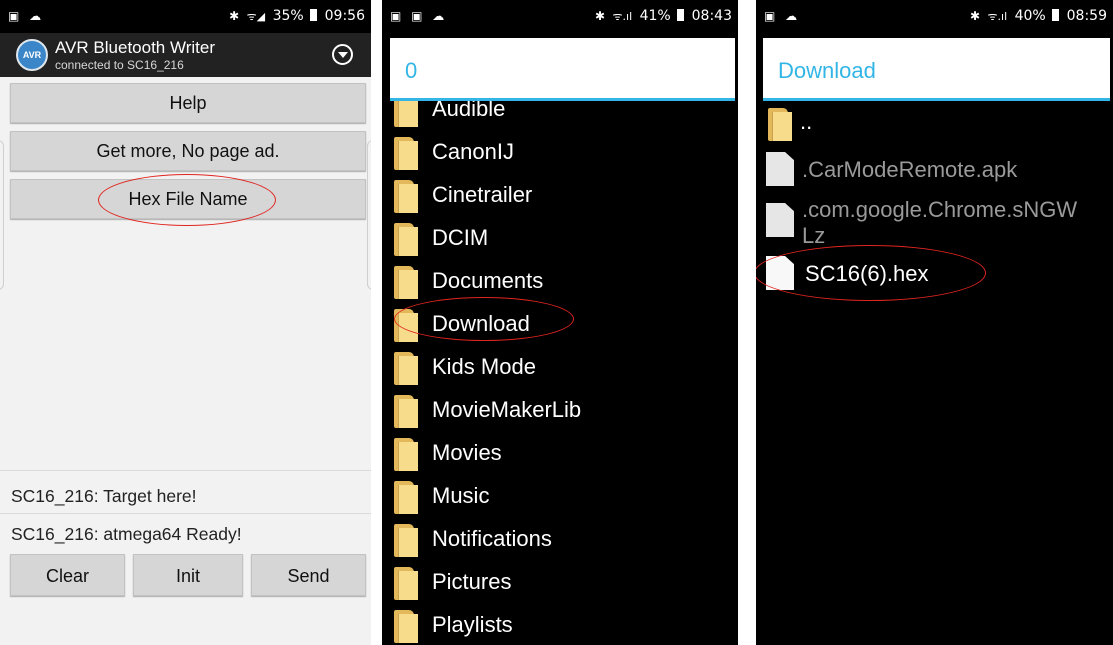 The width and height of the screenshot is (1113, 645). Describe the element at coordinates (482, 194) in the screenshot. I see `folder-label: Cinetrailer` at that location.